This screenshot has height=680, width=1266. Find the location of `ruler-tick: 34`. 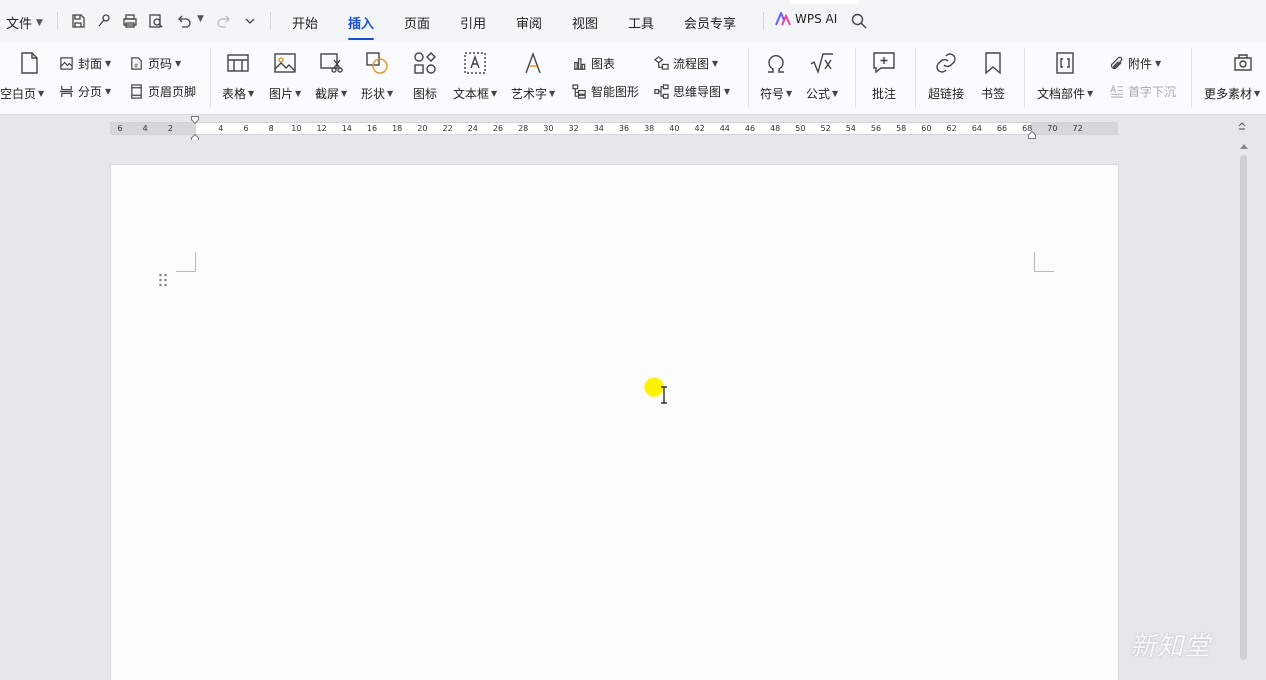

ruler-tick: 34 is located at coordinates (598, 128).